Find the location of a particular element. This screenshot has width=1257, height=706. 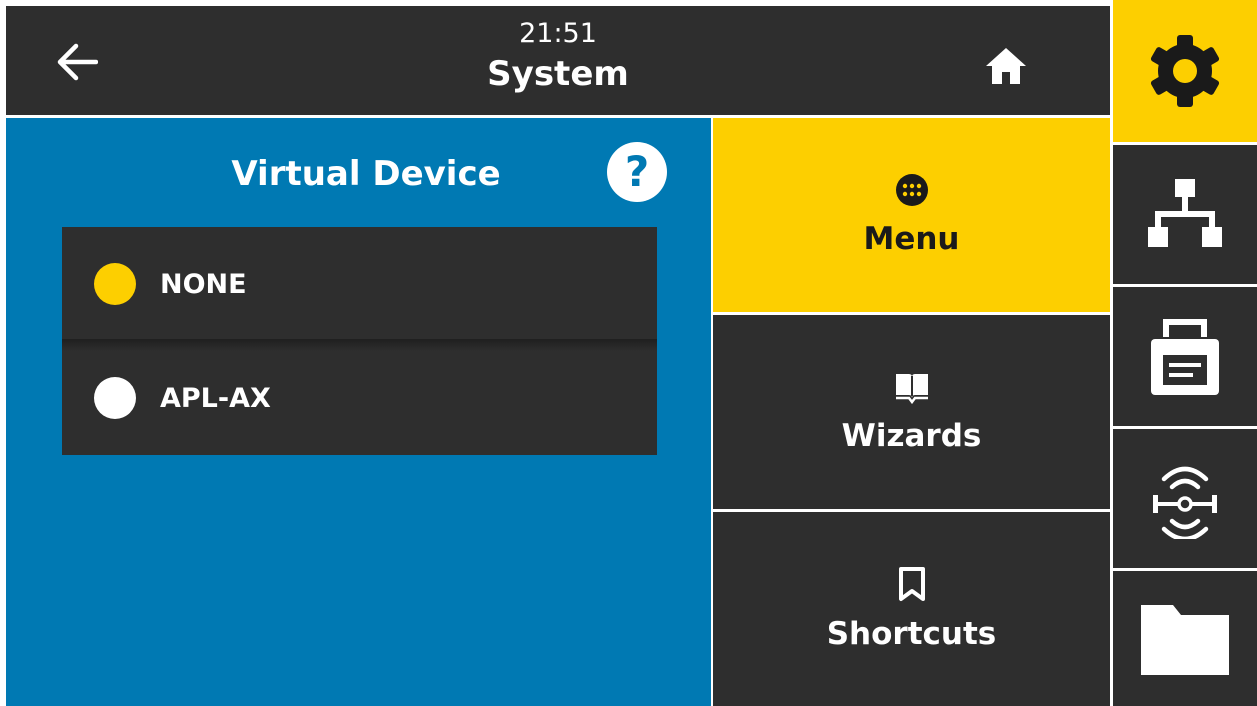

rfid-icon is located at coordinates (1185, 502).